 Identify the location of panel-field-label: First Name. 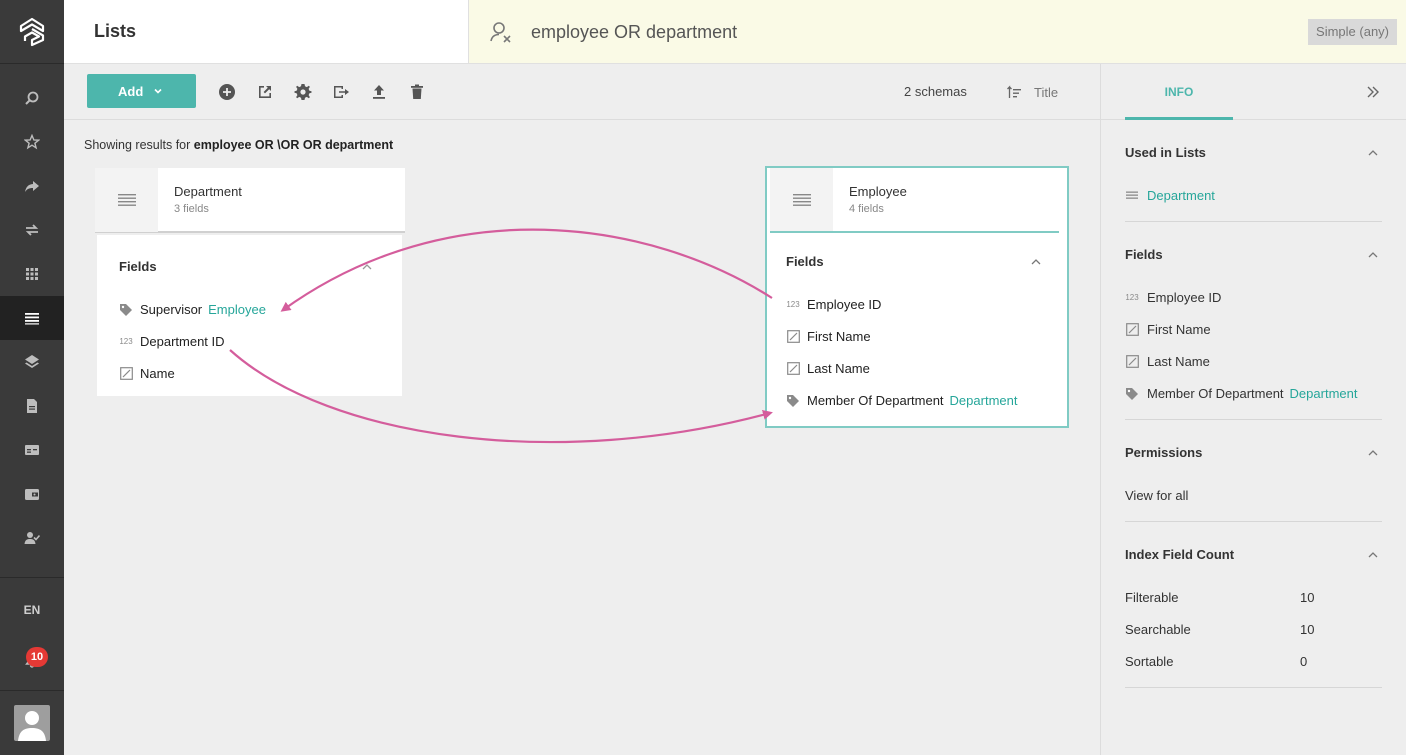
(1179, 329).